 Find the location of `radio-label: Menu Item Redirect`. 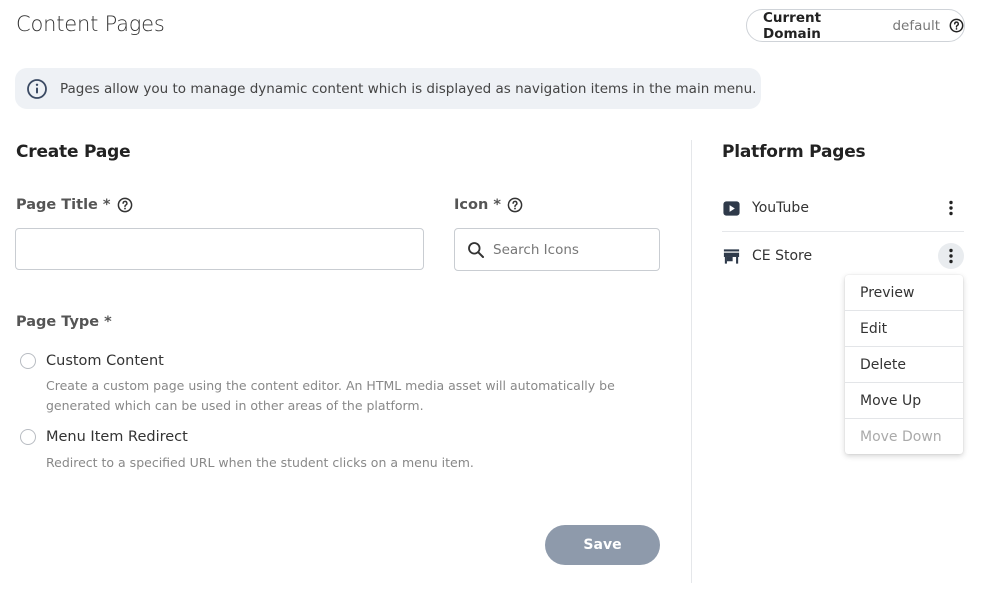

radio-label: Menu Item Redirect is located at coordinates (117, 437).